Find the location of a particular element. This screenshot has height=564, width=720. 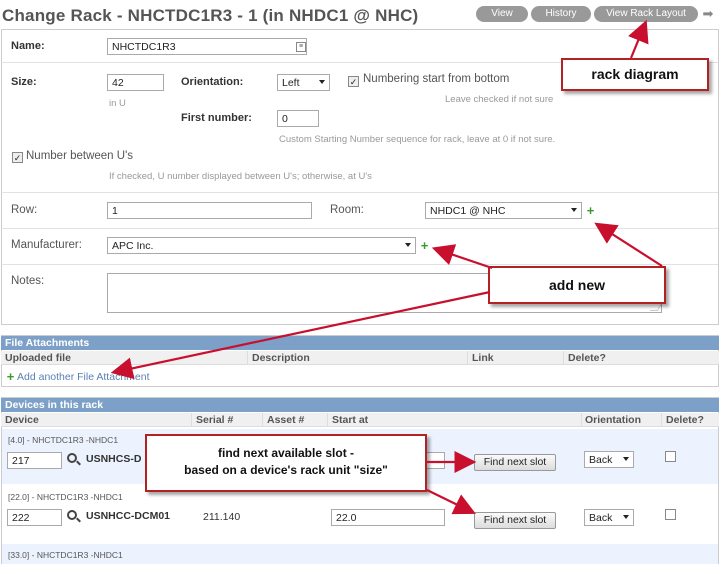

room-label: Room: is located at coordinates (347, 210).